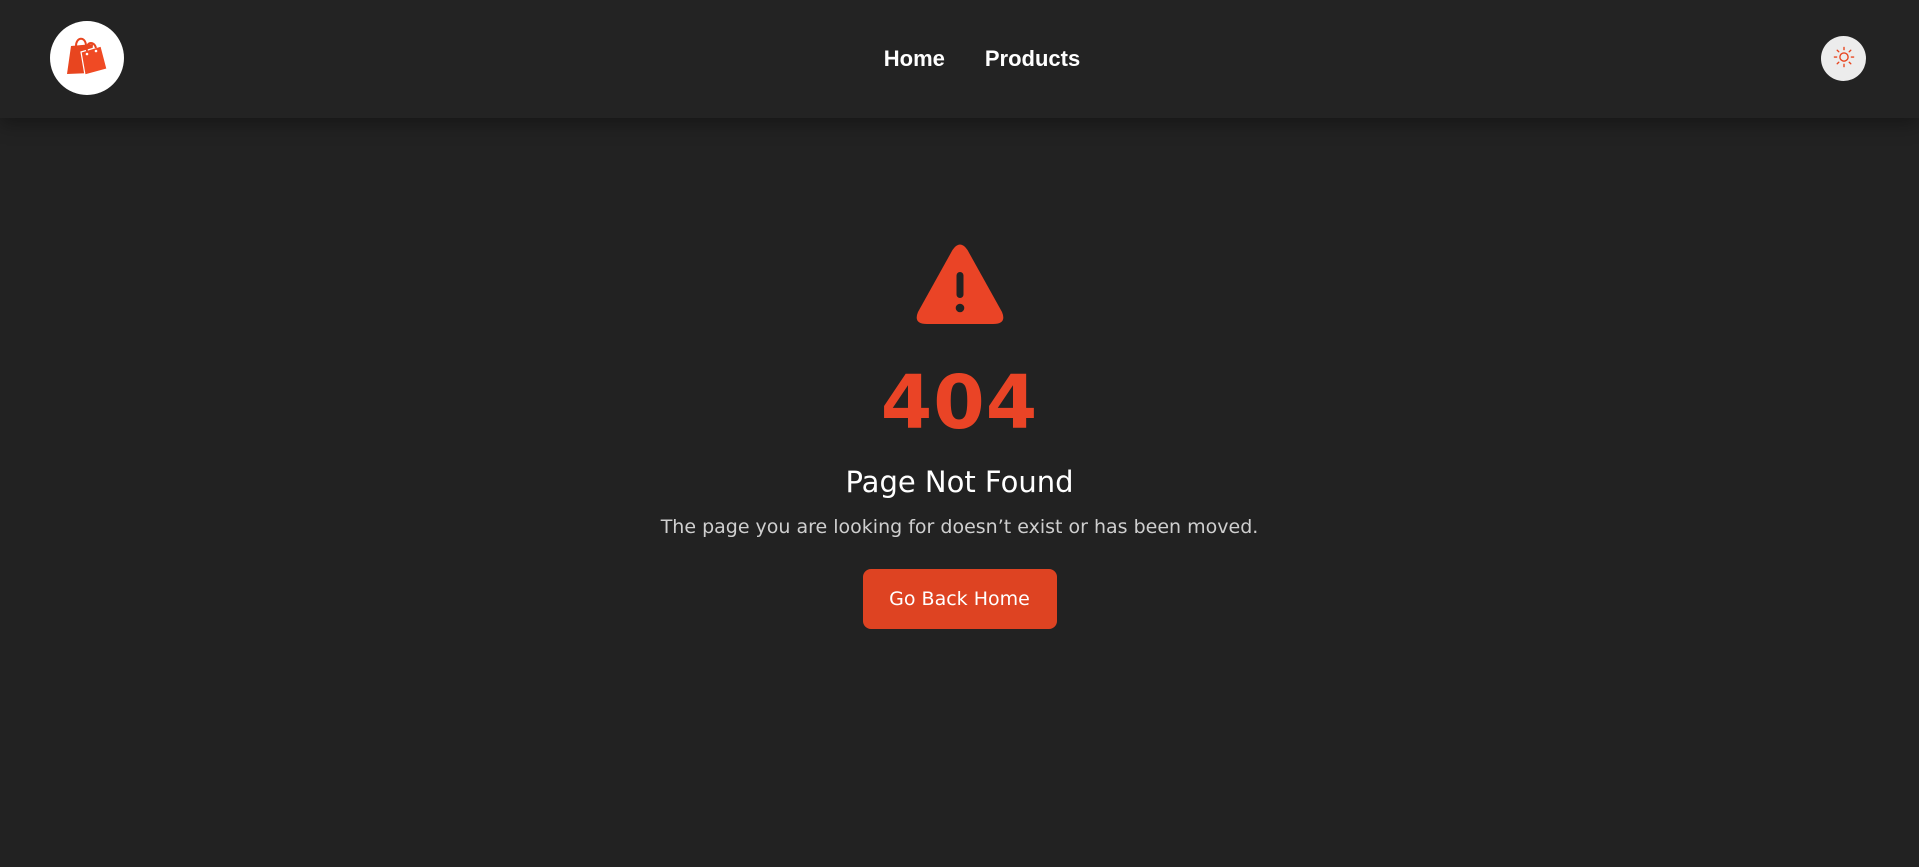  What do you see at coordinates (914, 59) in the screenshot?
I see `nav-home-link: Home` at bounding box center [914, 59].